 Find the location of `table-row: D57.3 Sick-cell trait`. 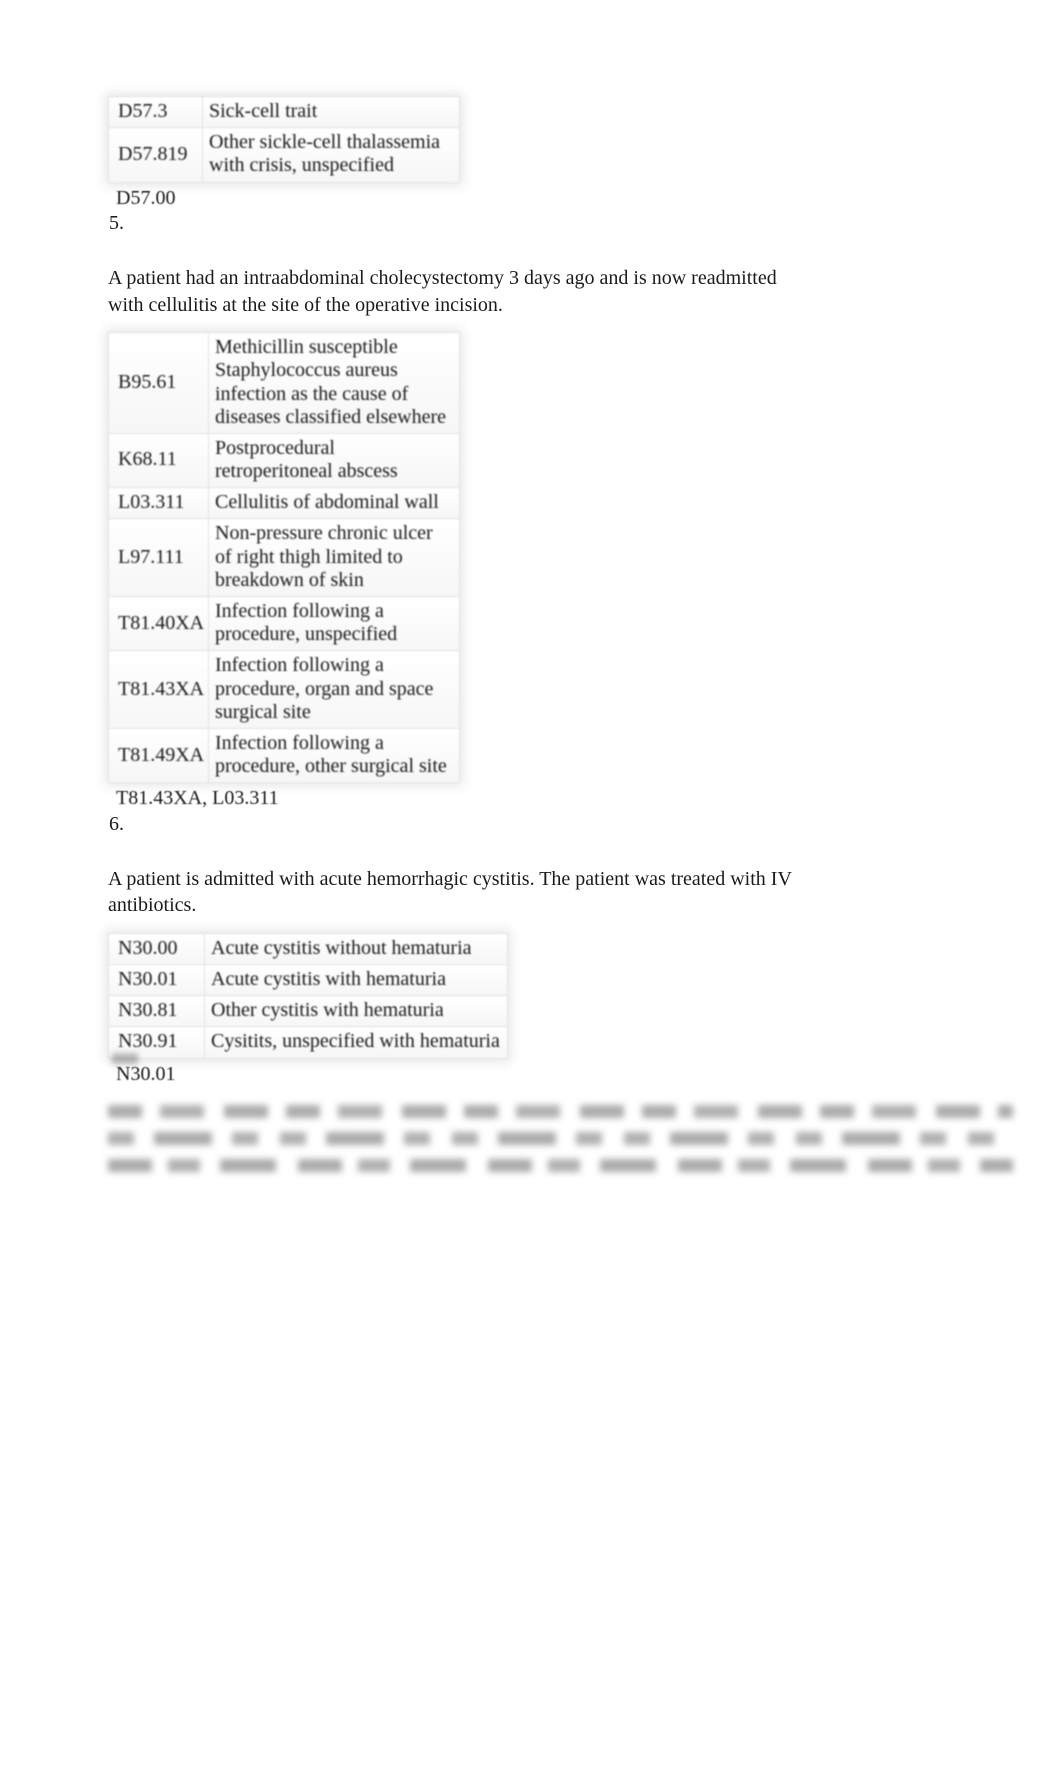

table-row: D57.3 Sick-cell trait is located at coordinates (284, 112).